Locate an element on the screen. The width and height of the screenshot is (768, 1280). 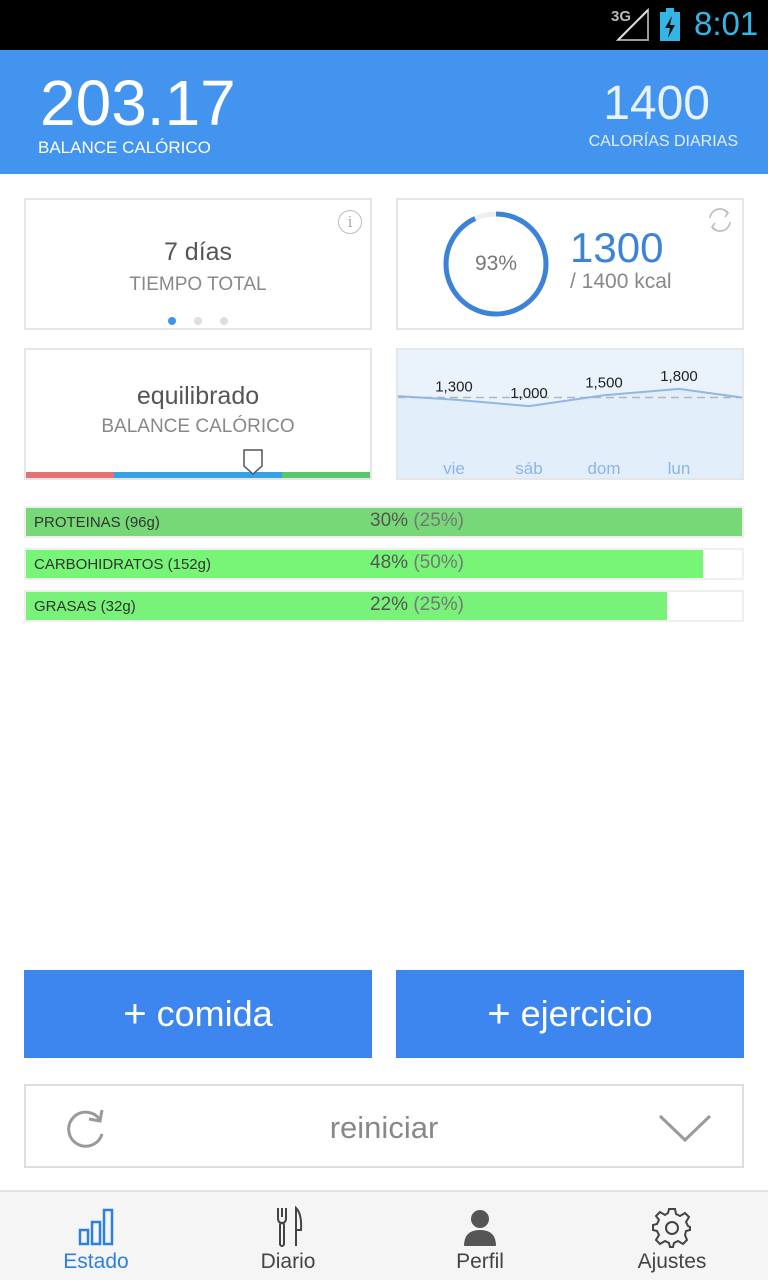
balance-gauge is located at coordinates (198, 475).